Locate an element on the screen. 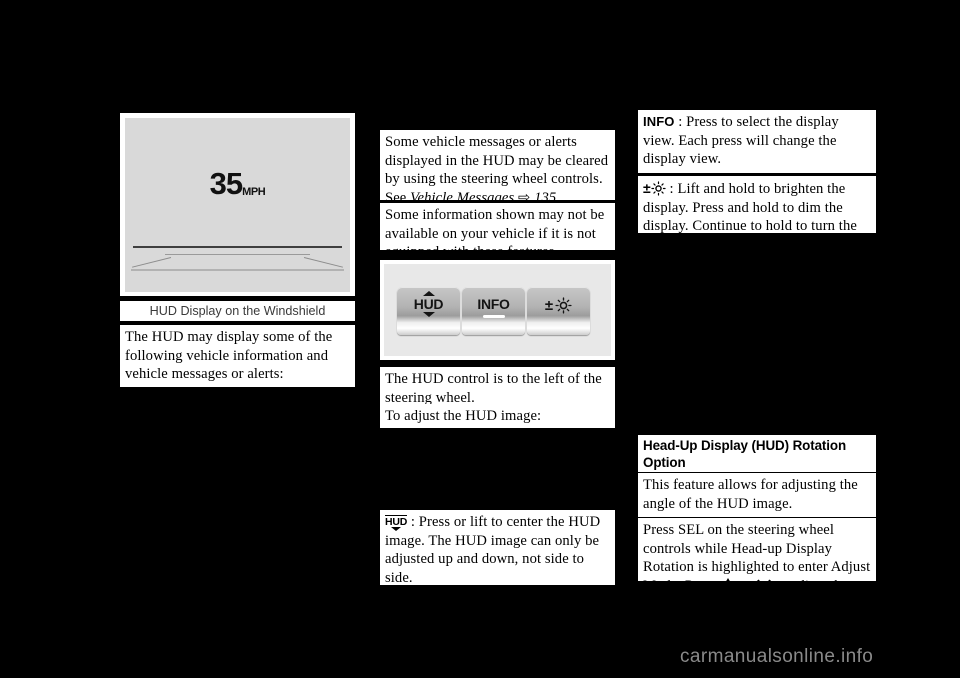 This screenshot has width=960, height=678. plus-minus-label-right: ± is located at coordinates (647, 188).